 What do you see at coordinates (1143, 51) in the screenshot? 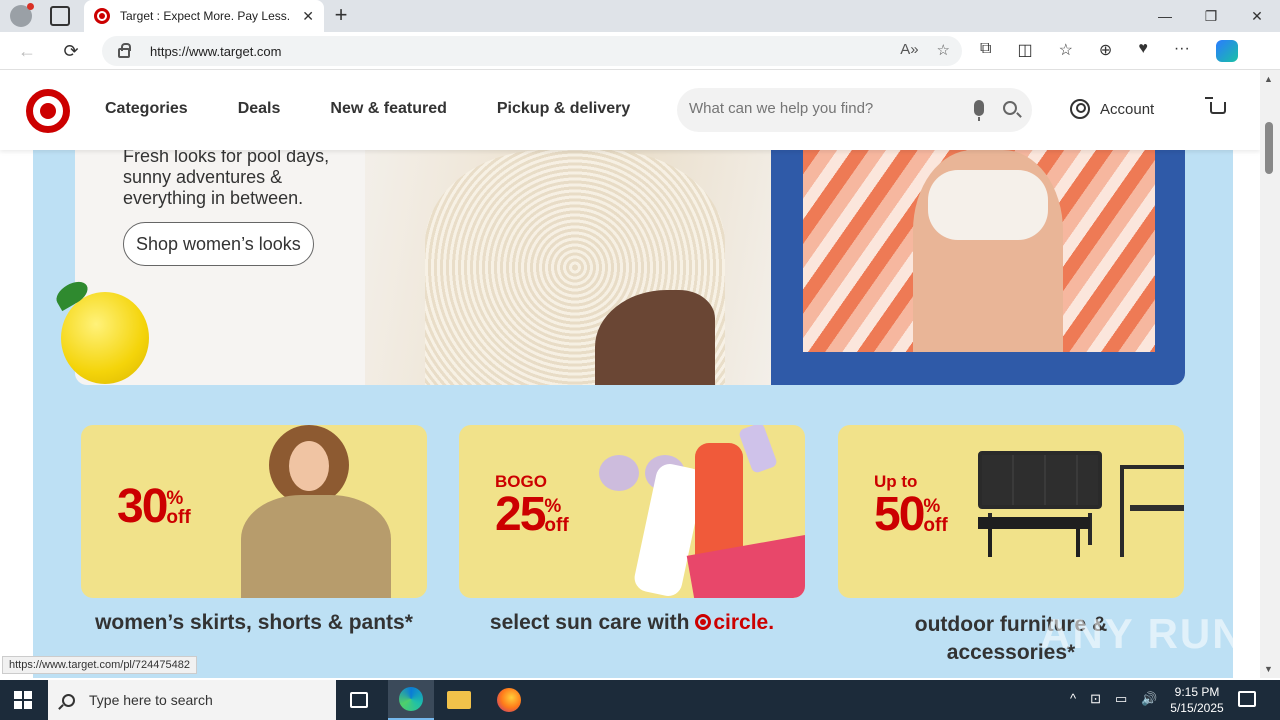
I see `browser-essentials-icon: ♥` at bounding box center [1143, 51].